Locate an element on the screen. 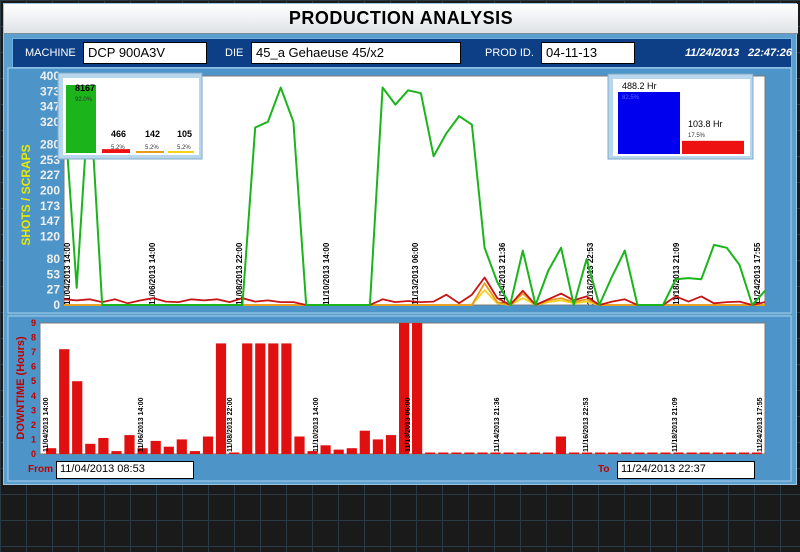 The width and height of the screenshot is (800, 552). top-y-tick-label: 253 is located at coordinates (50, 160).